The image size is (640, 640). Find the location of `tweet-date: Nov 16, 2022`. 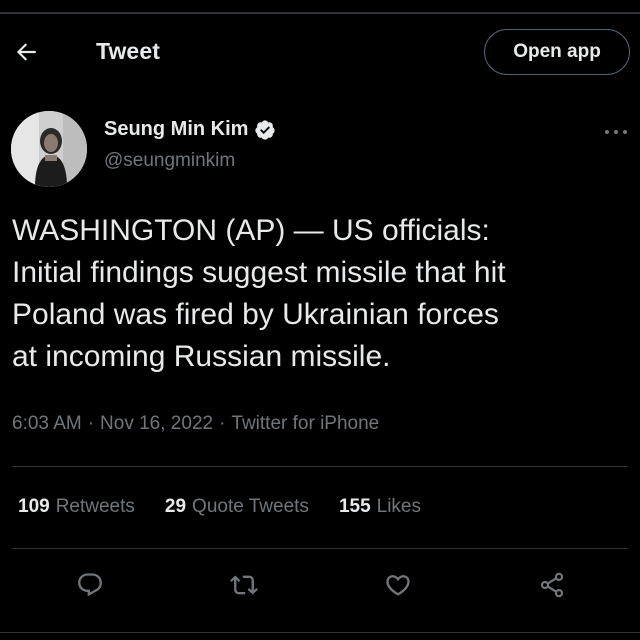

tweet-date: Nov 16, 2022 is located at coordinates (156, 424).